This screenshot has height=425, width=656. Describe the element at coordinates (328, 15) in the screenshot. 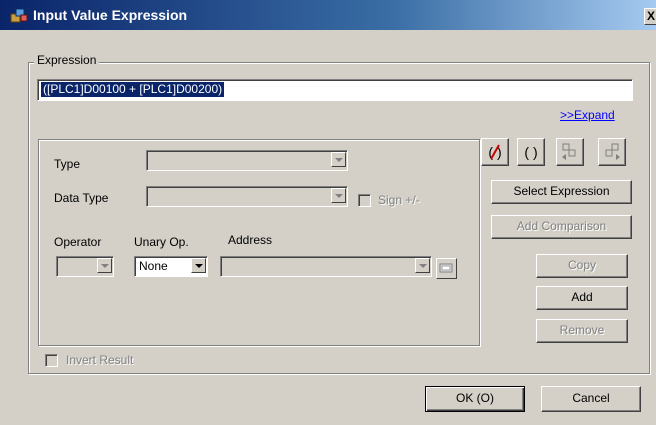

I see `title-bar: Input Value Expression X` at that location.